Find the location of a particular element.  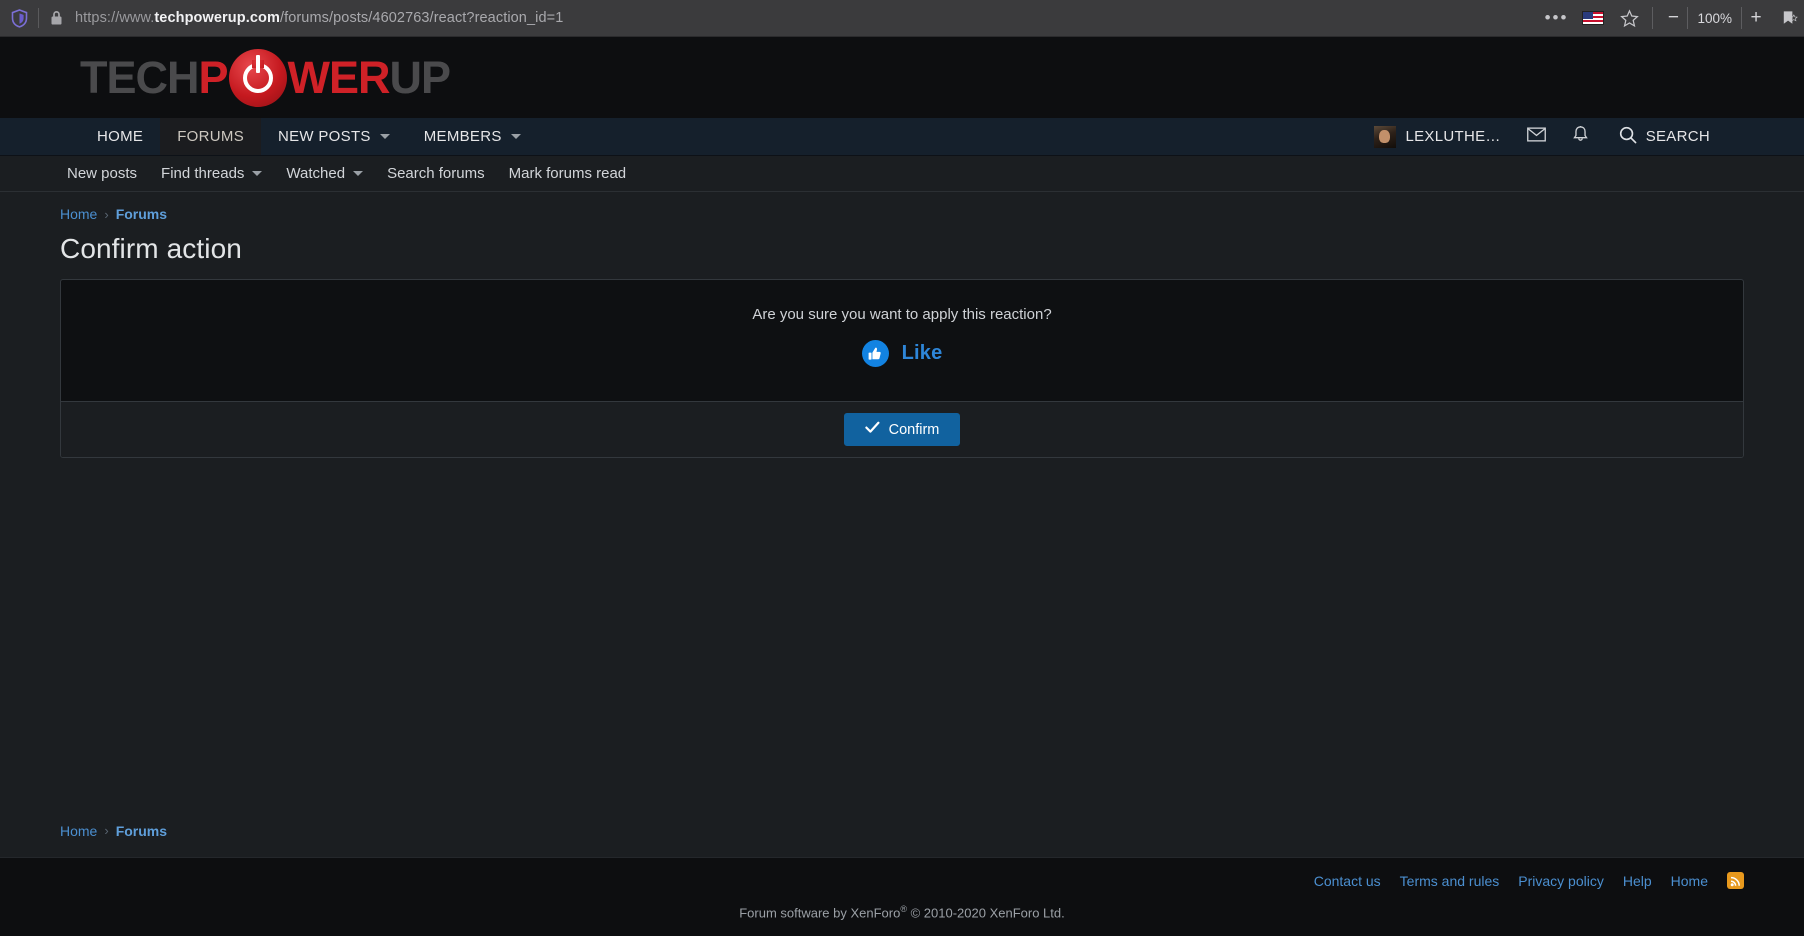

subnav-item-mark-forums-read: Mark forums read is located at coordinates (568, 173).